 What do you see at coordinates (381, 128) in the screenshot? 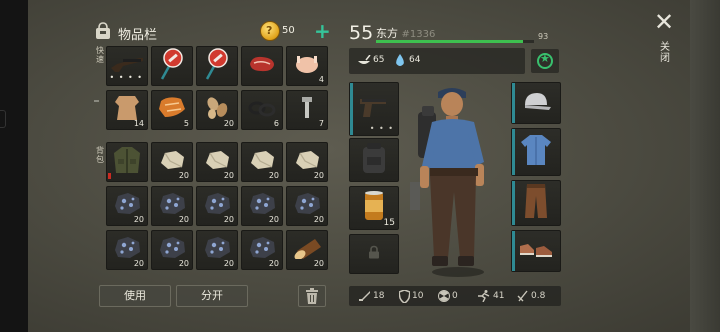
I see `durability-dots: • • •` at bounding box center [381, 128].